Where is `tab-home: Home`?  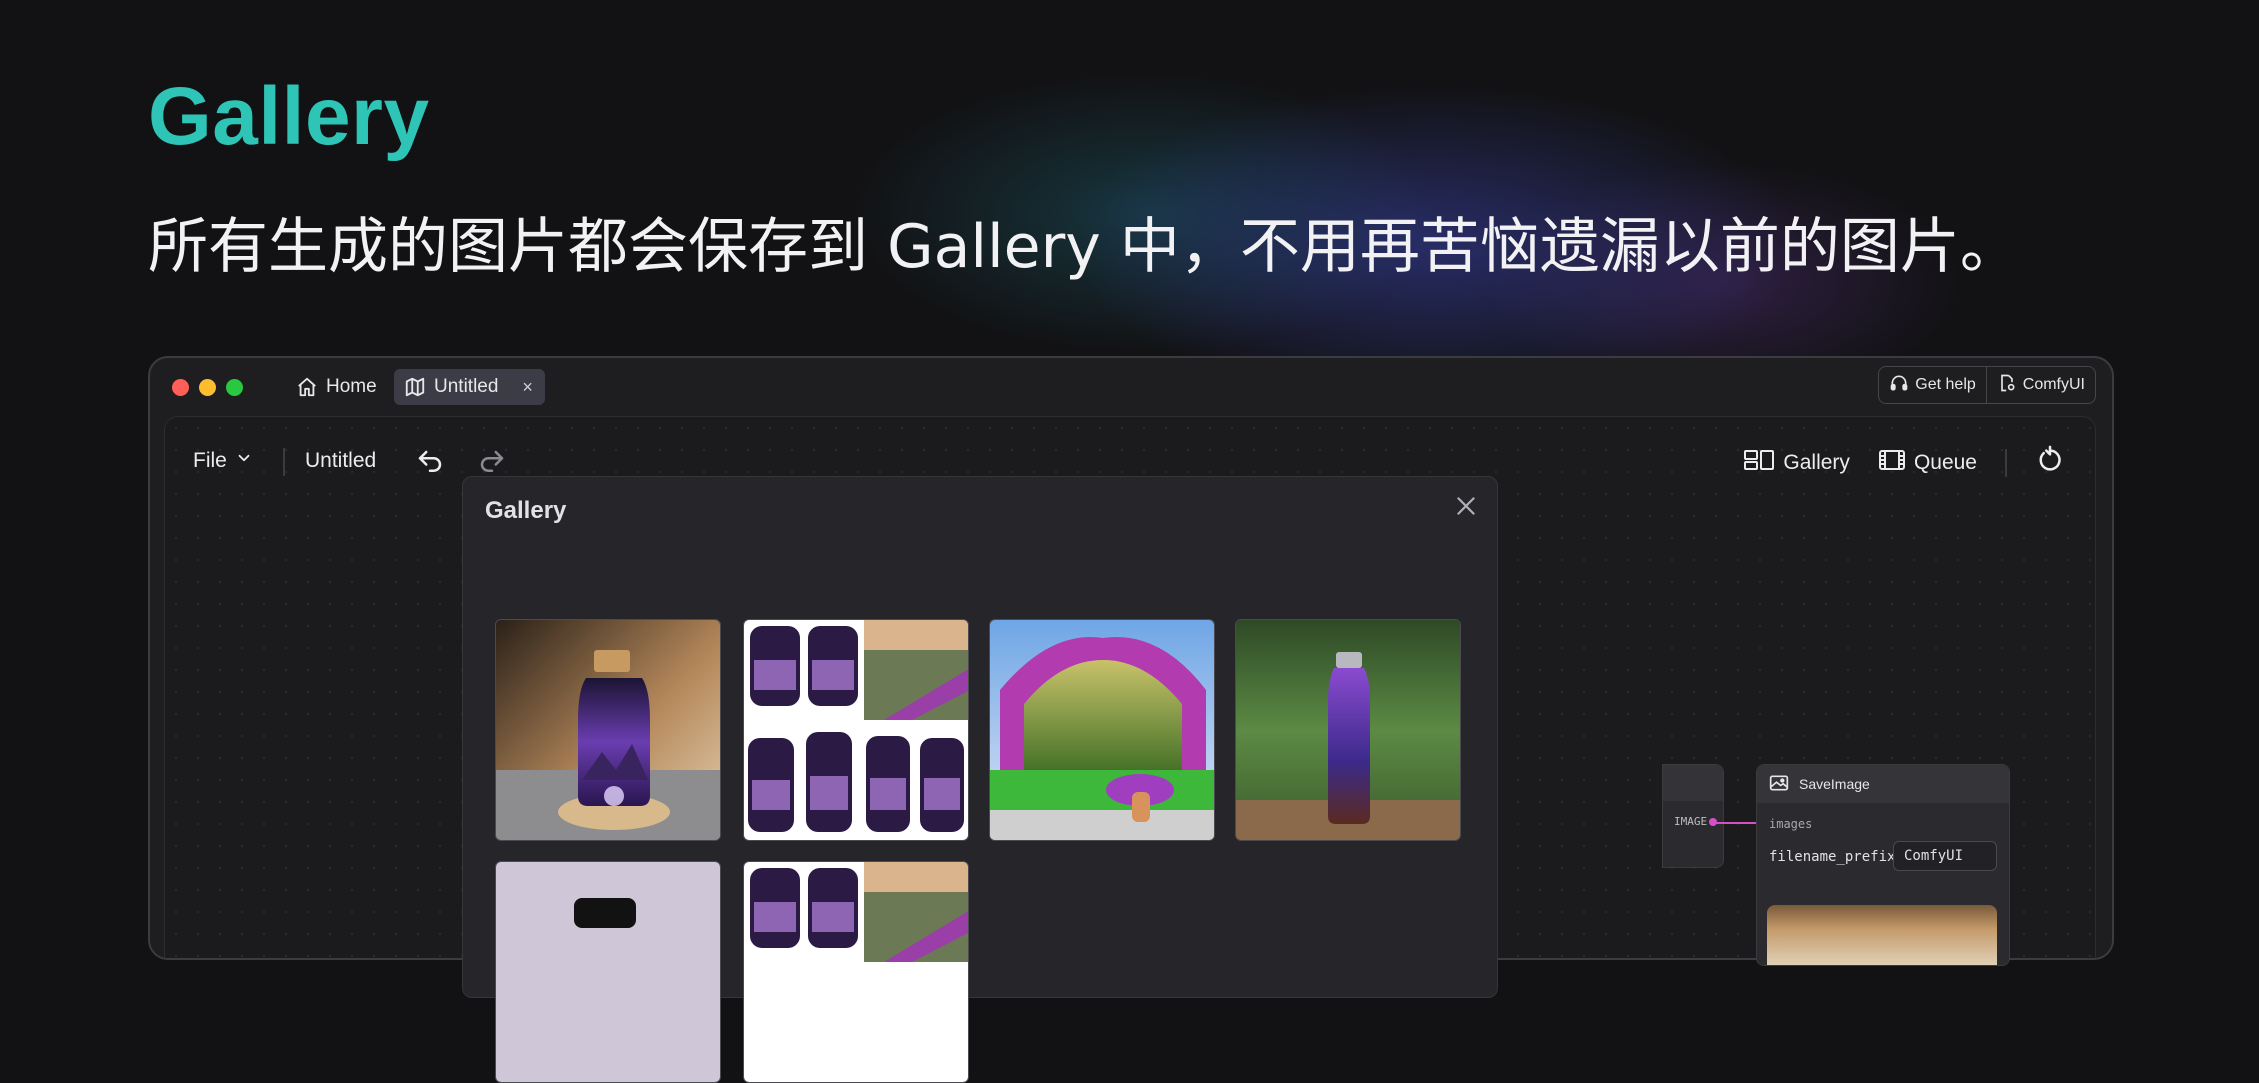 tab-home: Home is located at coordinates (336, 387).